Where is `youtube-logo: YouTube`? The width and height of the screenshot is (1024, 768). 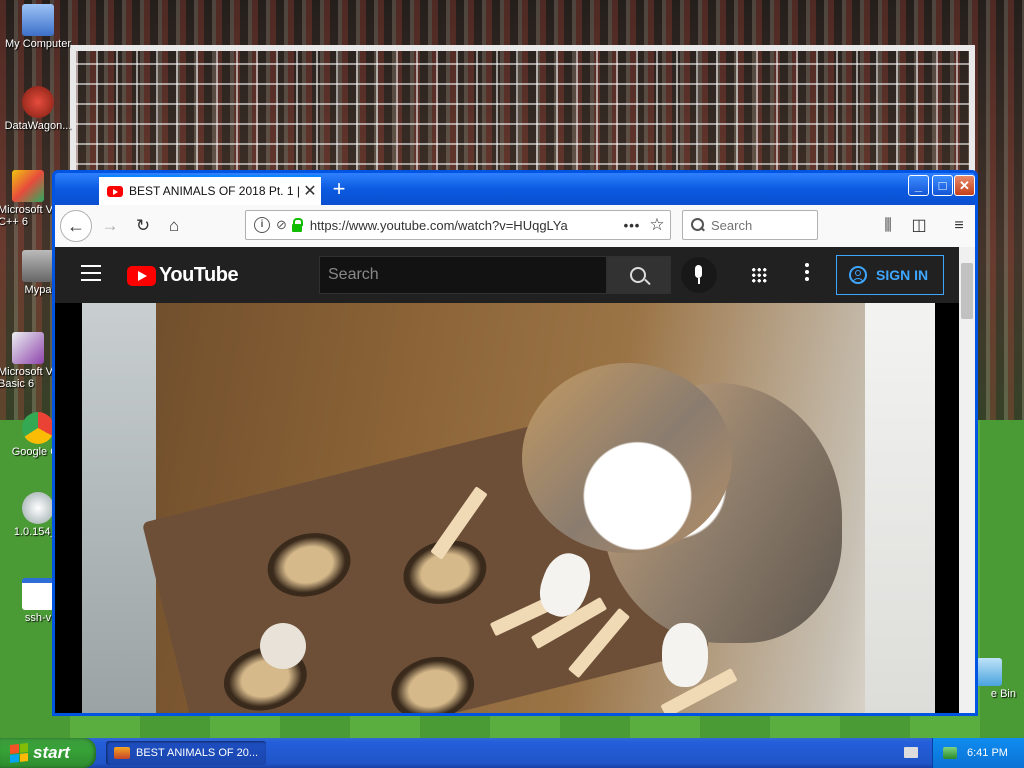 youtube-logo: YouTube is located at coordinates (183, 275).